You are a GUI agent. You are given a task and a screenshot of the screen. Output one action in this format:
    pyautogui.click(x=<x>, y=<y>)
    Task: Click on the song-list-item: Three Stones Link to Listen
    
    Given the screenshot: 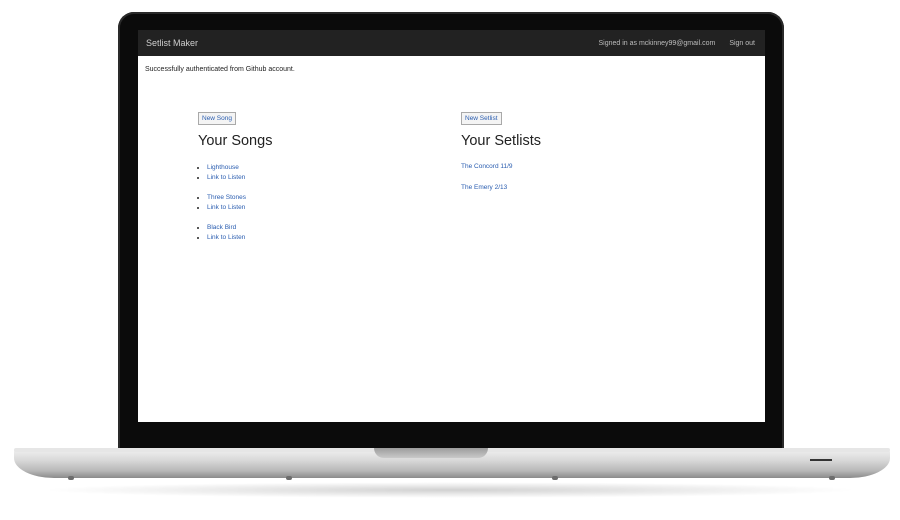 What is the action you would take?
    pyautogui.click(x=298, y=203)
    